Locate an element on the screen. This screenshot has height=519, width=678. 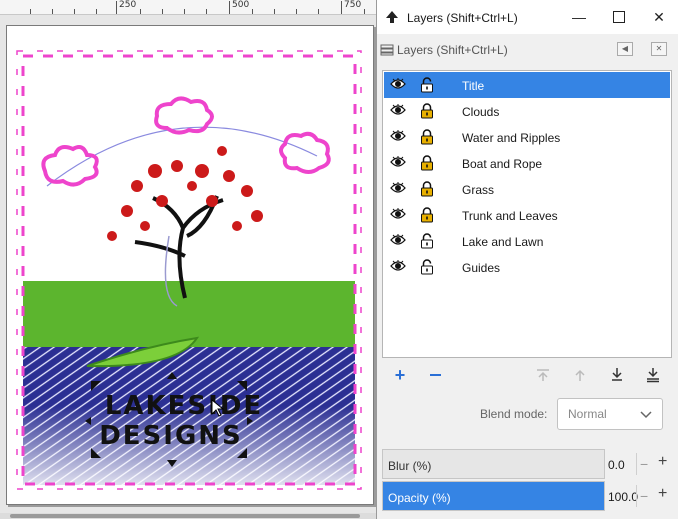
inkscape-icon is located at coordinates (392, 17).